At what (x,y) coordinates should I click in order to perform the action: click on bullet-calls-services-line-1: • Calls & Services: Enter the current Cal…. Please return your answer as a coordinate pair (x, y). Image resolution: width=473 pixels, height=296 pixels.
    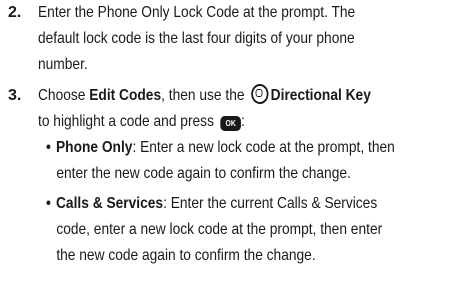
    Looking at the image, I should click on (259, 204).